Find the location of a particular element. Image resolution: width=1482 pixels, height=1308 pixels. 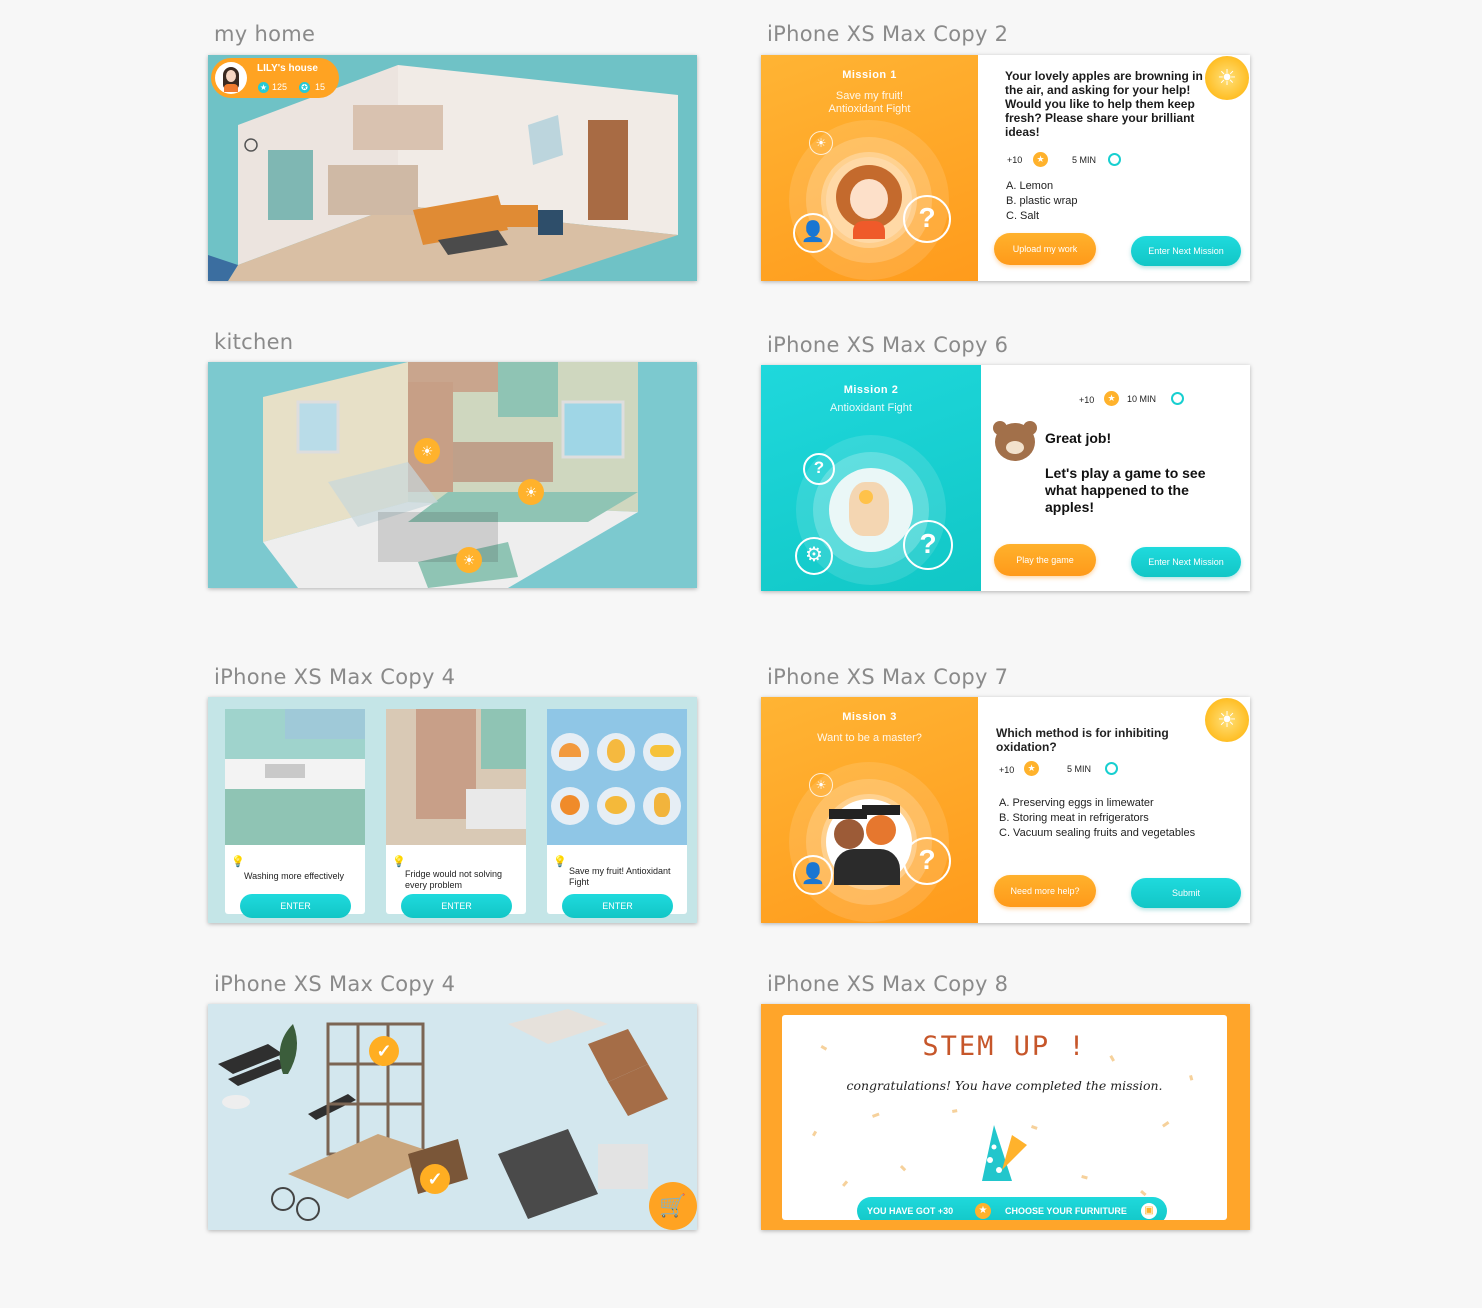

artboard-title-kitchen: kitchen is located at coordinates (254, 342).